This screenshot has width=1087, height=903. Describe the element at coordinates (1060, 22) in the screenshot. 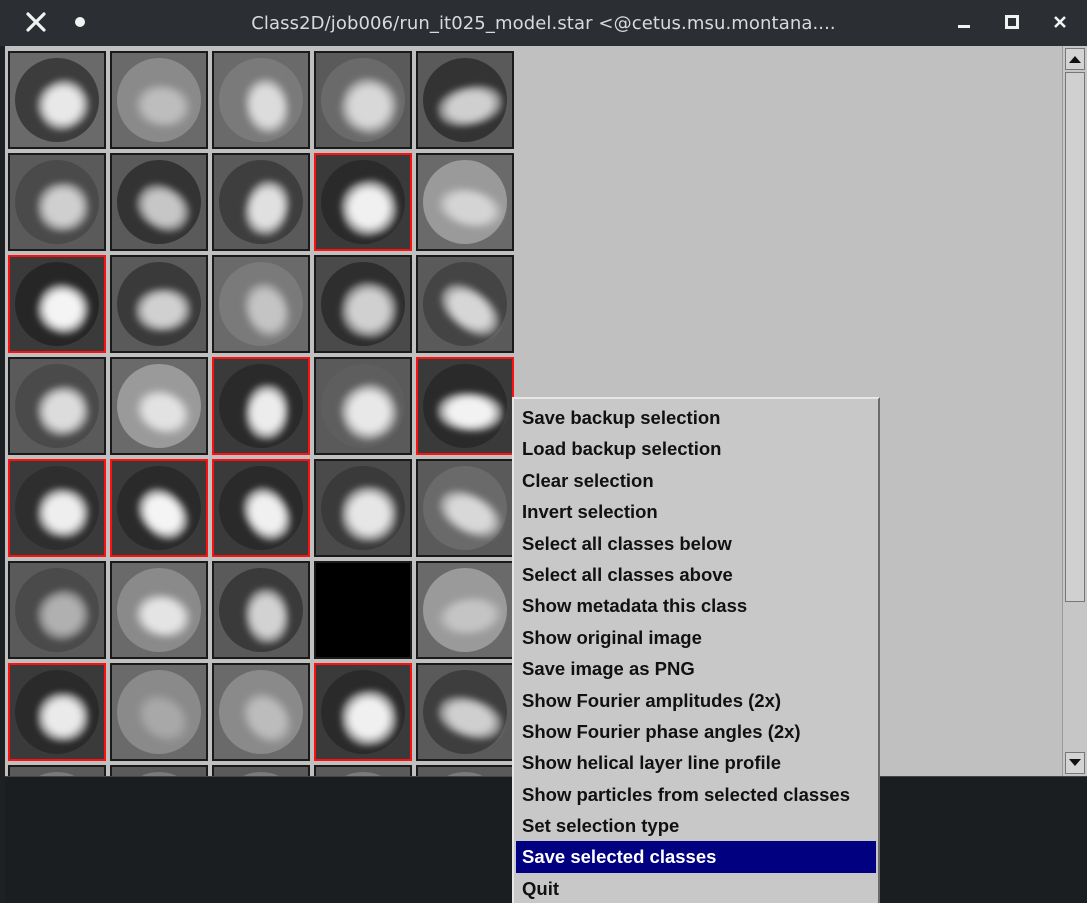

I see `close-icon` at that location.